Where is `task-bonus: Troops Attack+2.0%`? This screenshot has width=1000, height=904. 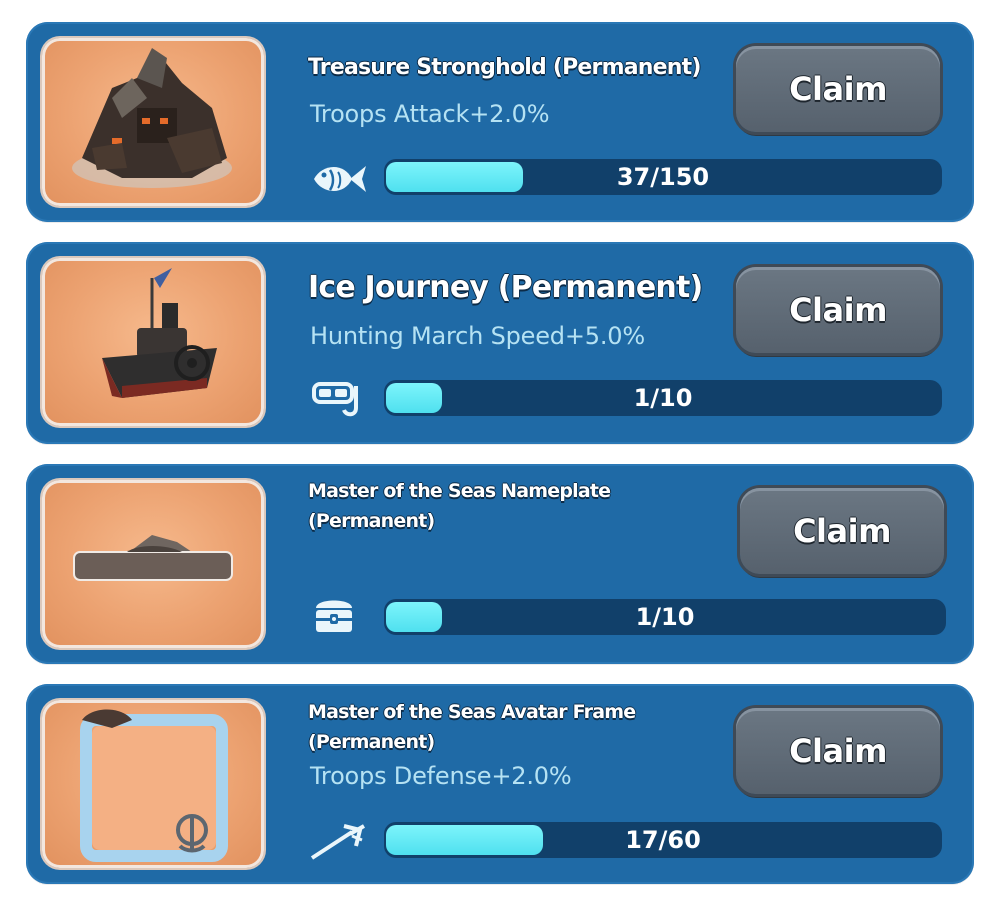 task-bonus: Troops Attack+2.0% is located at coordinates (430, 114).